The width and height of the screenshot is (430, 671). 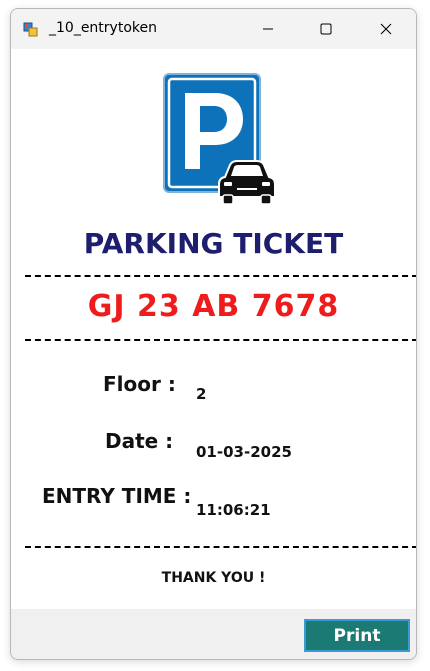 I want to click on close-icon, so click(x=386, y=29).